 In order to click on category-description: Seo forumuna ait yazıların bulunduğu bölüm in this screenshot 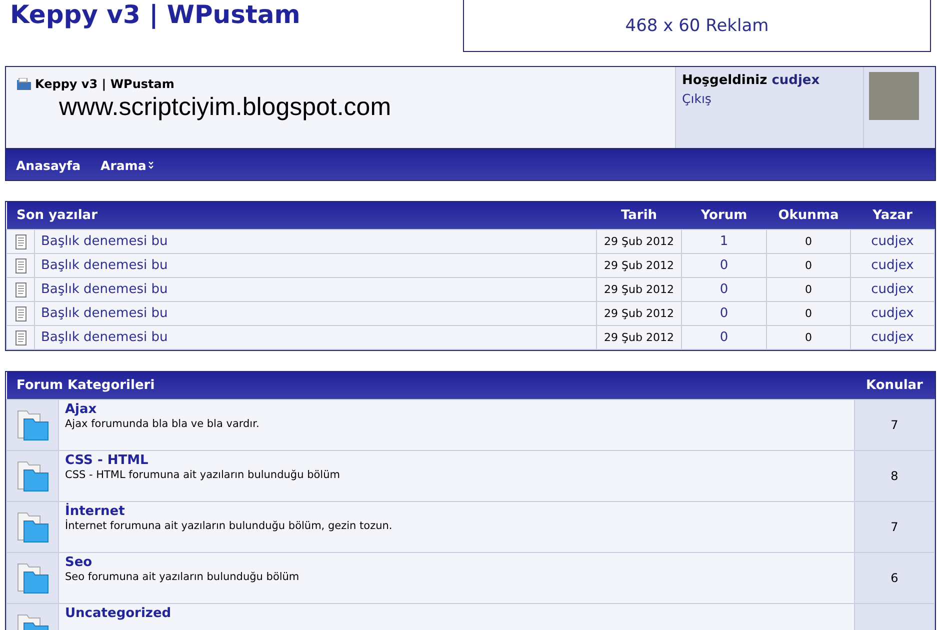, I will do `click(182, 577)`.